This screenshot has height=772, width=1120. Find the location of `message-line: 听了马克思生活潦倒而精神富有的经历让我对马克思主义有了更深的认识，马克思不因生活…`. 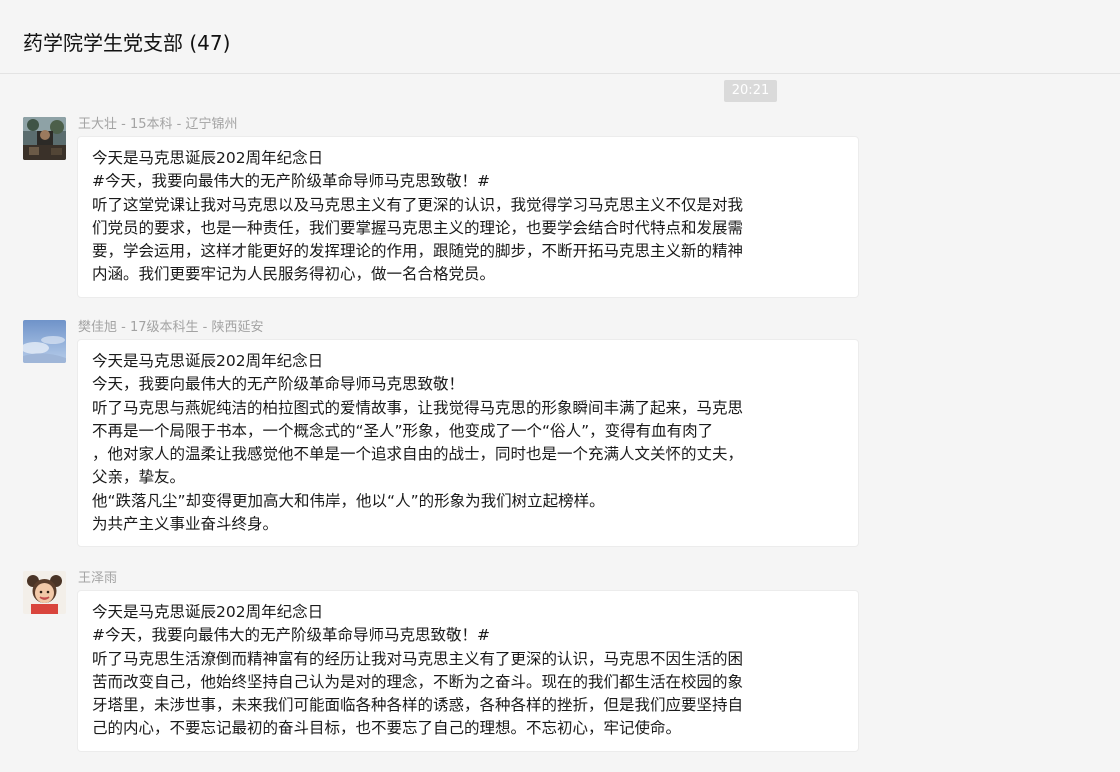

message-line: 听了马克思生活潦倒而精神富有的经历让我对马克思主义有了更深的认识，马克思不因生活… is located at coordinates (418, 658).